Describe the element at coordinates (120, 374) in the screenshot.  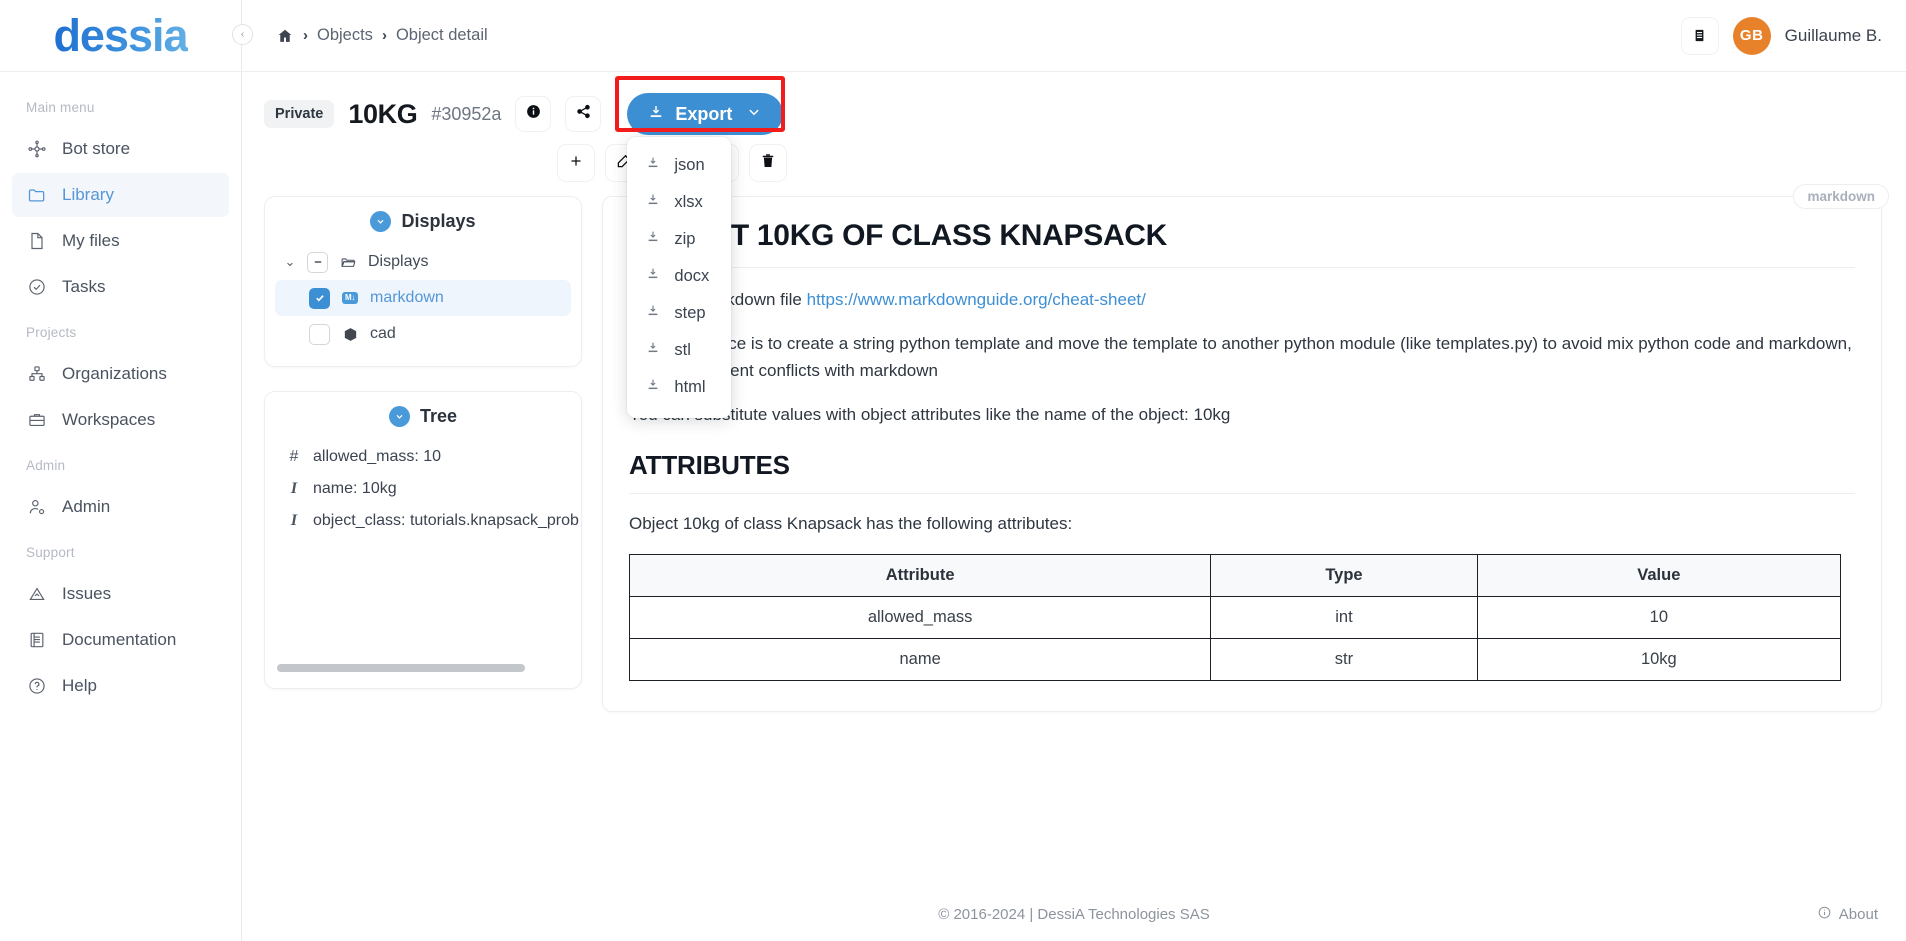
I see `sidebar-item-organizations: Organizations` at that location.